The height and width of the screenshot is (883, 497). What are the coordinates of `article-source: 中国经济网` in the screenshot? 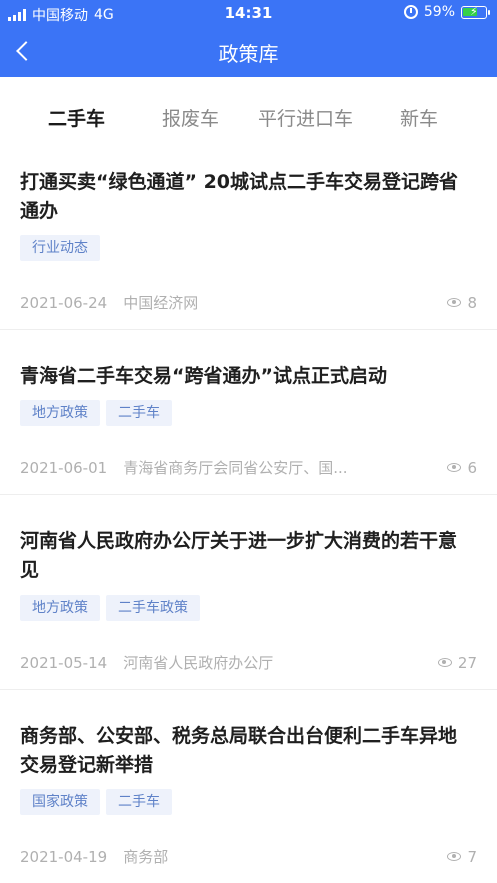 It's located at (161, 303).